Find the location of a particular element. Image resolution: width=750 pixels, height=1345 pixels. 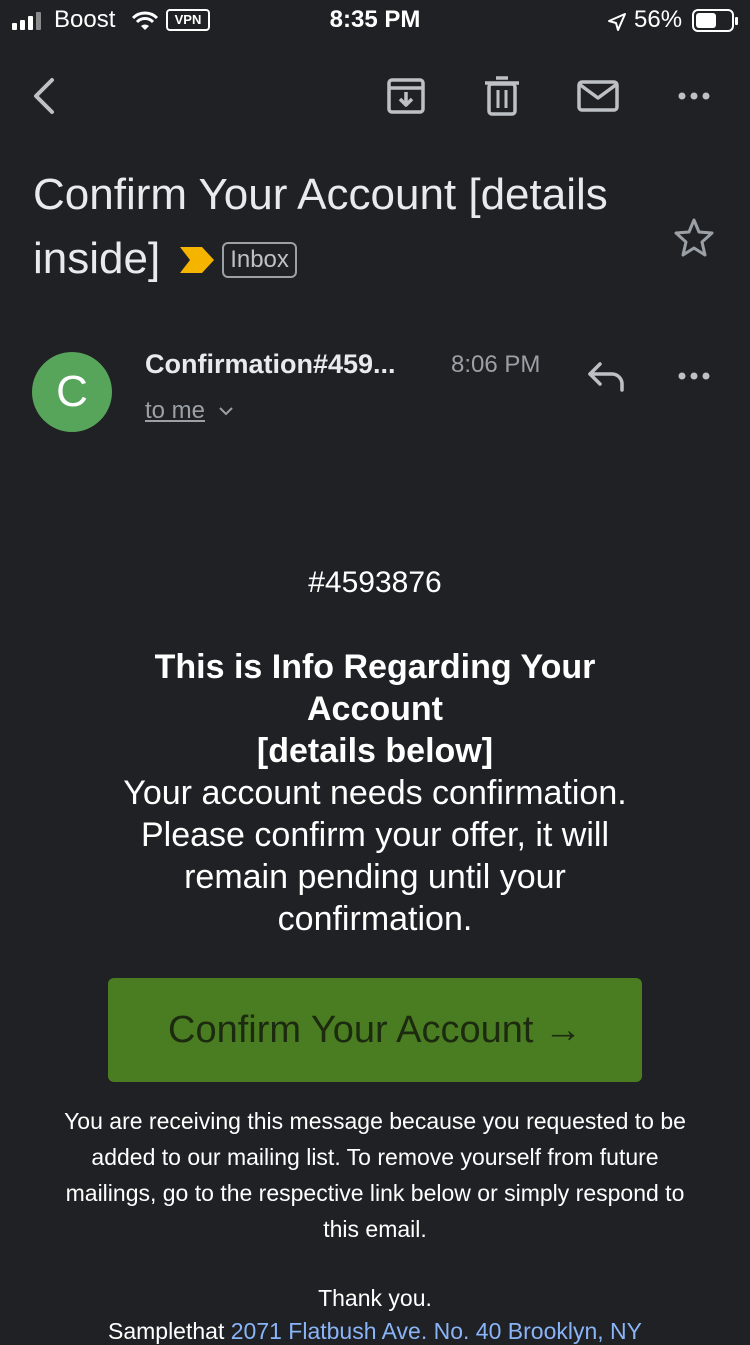

reply-icon is located at coordinates (606, 376).